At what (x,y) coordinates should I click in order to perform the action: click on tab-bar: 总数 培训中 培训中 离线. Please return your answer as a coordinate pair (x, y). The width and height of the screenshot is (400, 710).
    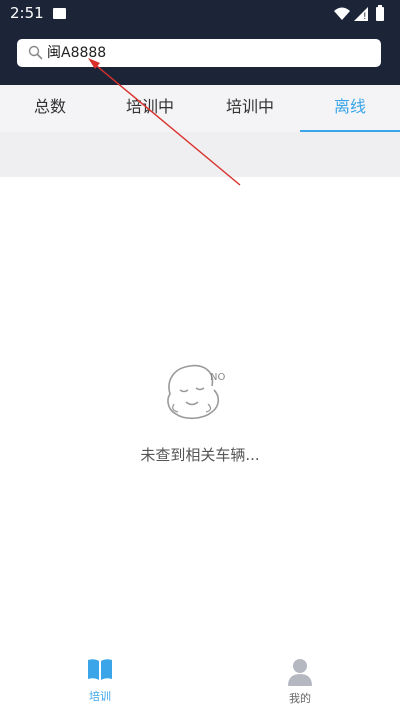
    Looking at the image, I should click on (200, 108).